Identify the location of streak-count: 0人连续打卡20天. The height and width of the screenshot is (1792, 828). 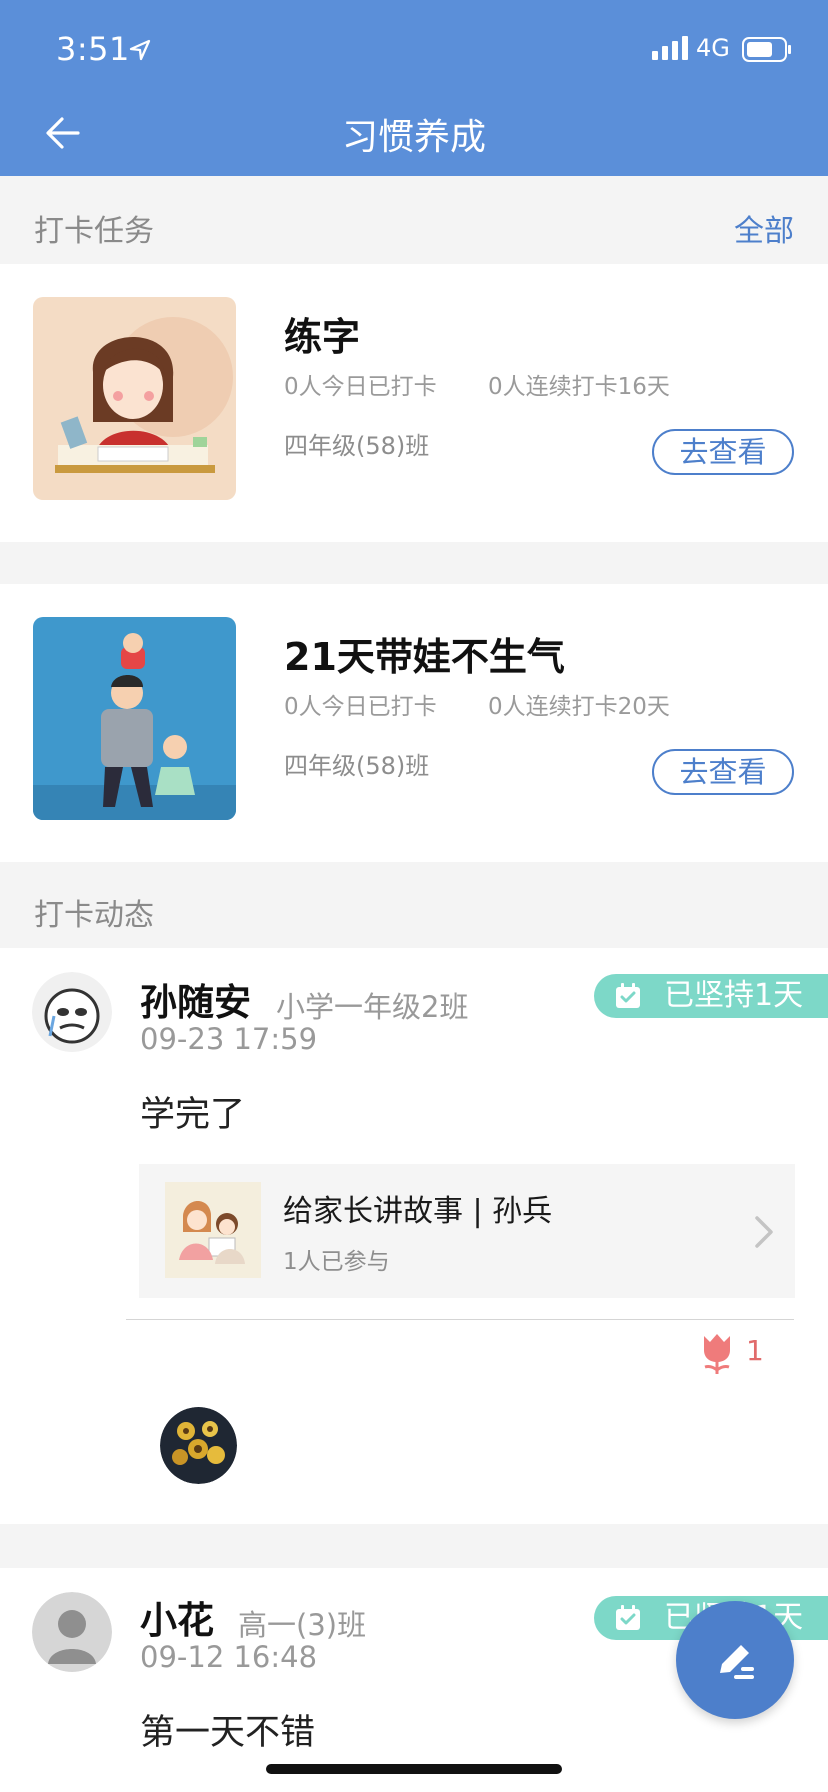
(579, 707).